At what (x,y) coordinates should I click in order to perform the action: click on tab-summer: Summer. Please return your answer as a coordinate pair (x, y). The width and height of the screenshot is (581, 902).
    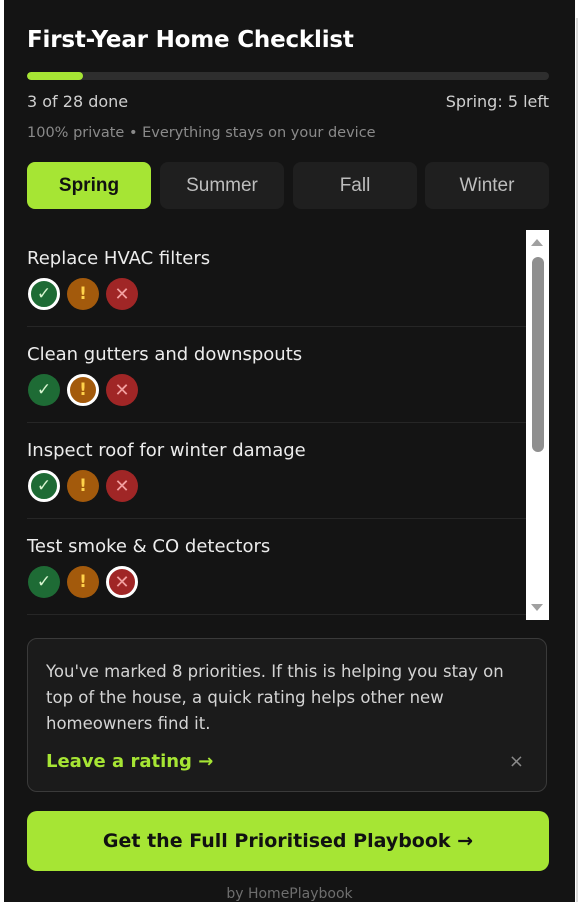
    Looking at the image, I should click on (222, 185).